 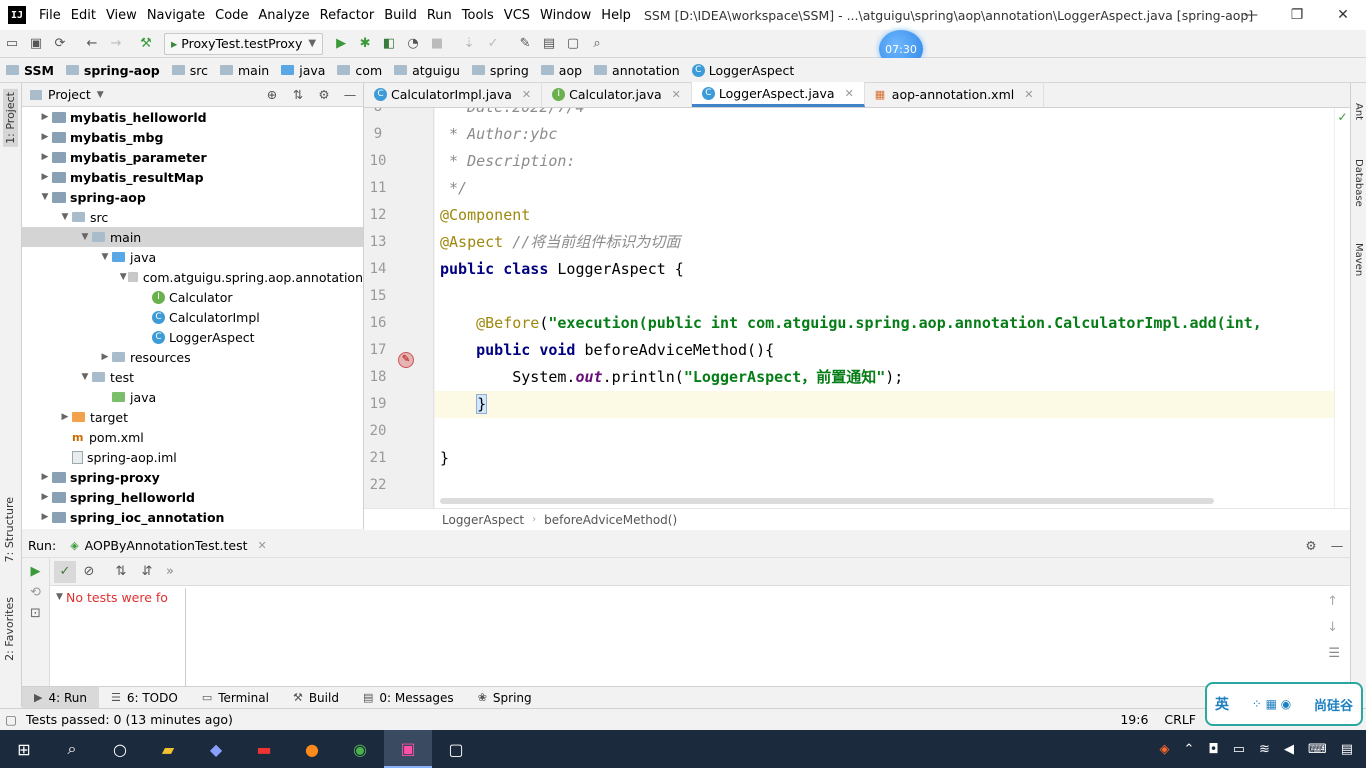 What do you see at coordinates (469, 44) in the screenshot?
I see `vcs-update-icon: ⇣` at bounding box center [469, 44].